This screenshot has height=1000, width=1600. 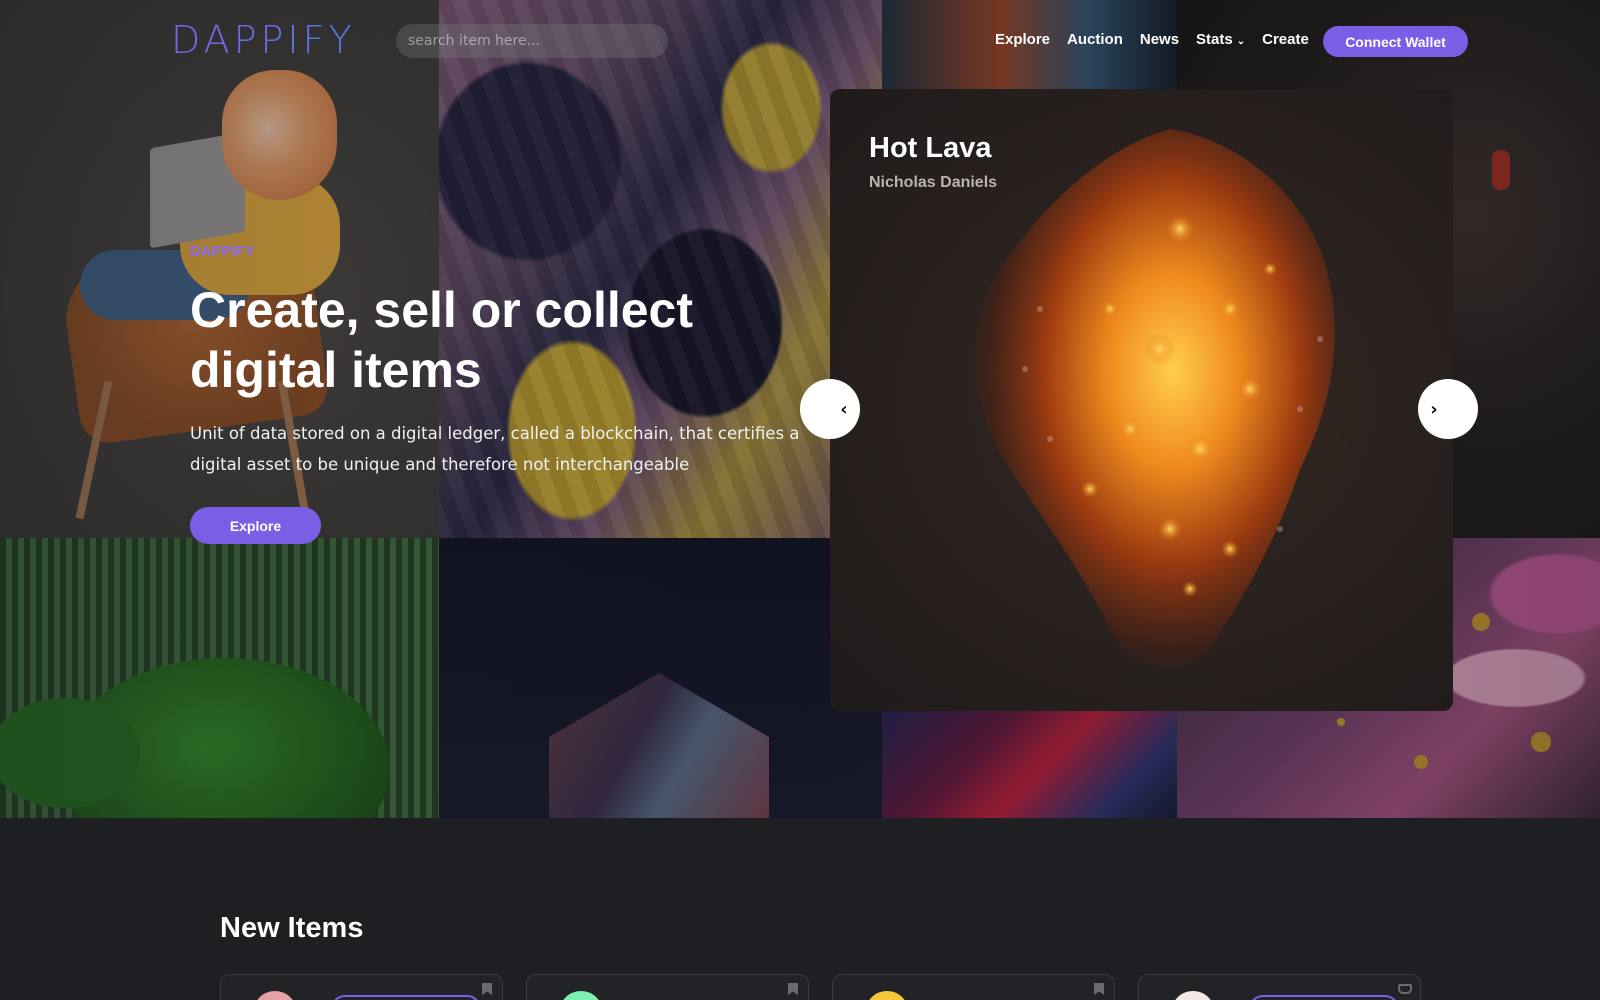 I want to click on nav-stats-label: Stats, so click(x=1214, y=39).